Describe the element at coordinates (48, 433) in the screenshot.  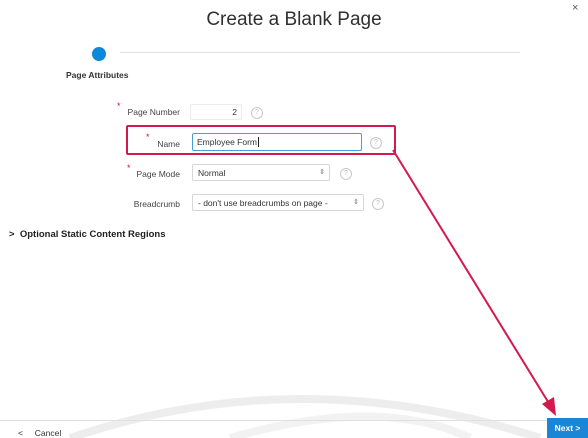
I see `cancel-label: Cancel` at that location.